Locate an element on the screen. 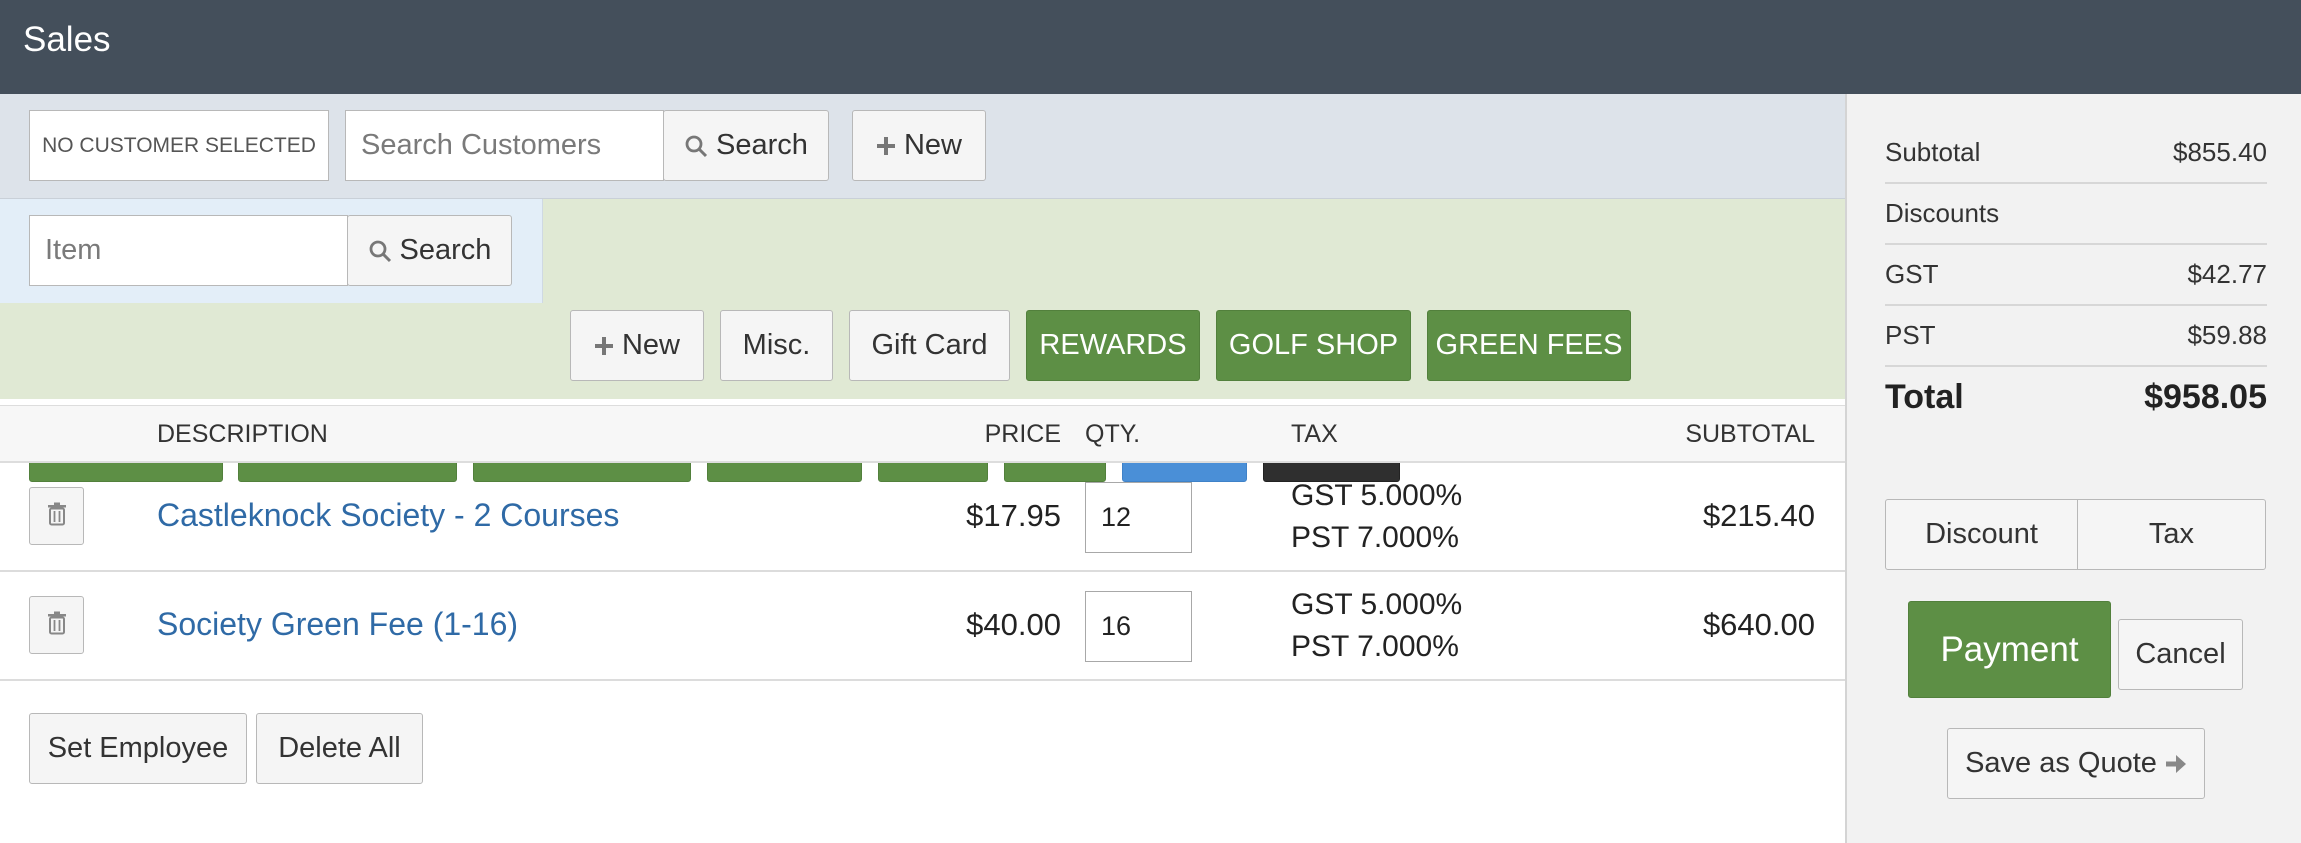 The image size is (2301, 843). arrow-right-icon is located at coordinates (2176, 764).